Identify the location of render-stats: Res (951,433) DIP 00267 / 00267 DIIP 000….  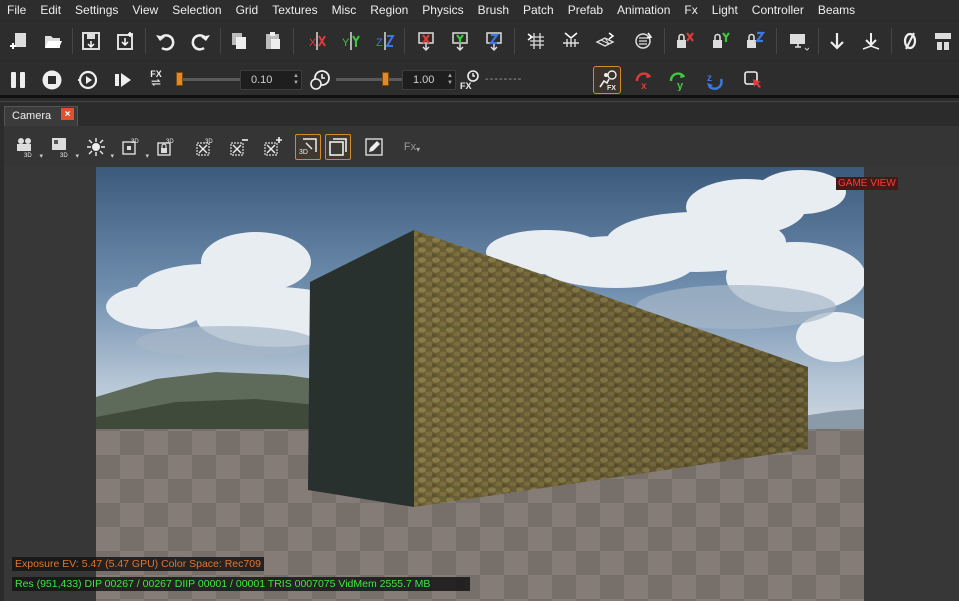
(241, 584).